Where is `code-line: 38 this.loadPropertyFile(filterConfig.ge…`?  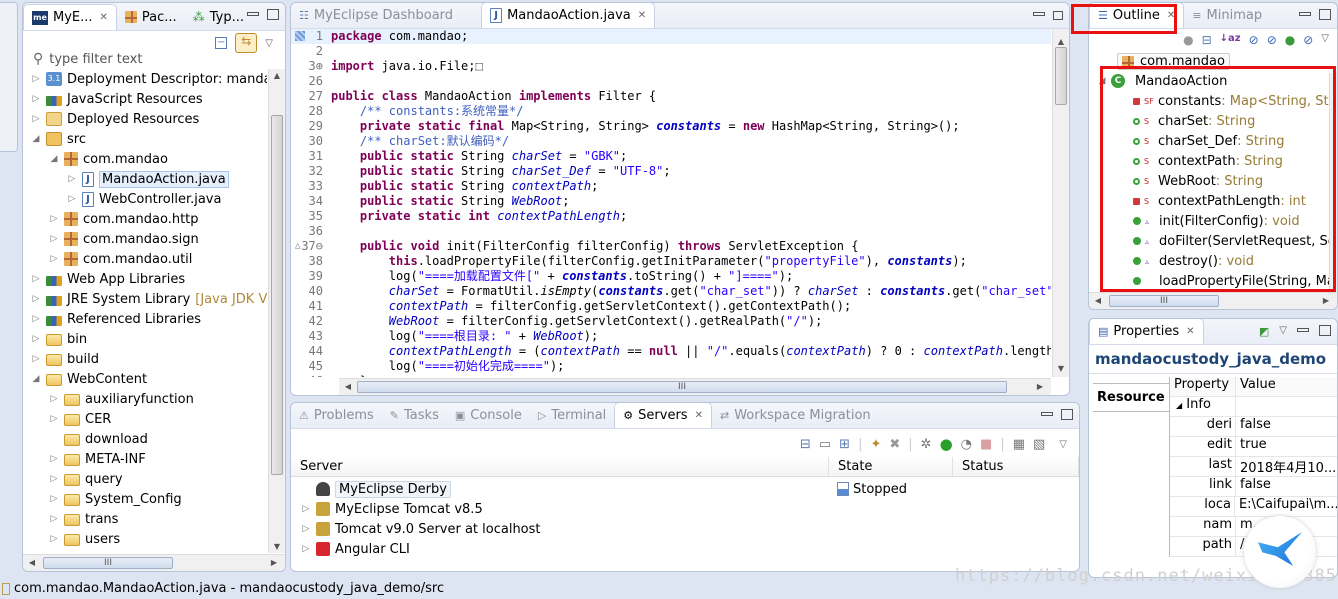 code-line: 38 this.loadPropertyFile(filterConfig.ge… is located at coordinates (671, 261).